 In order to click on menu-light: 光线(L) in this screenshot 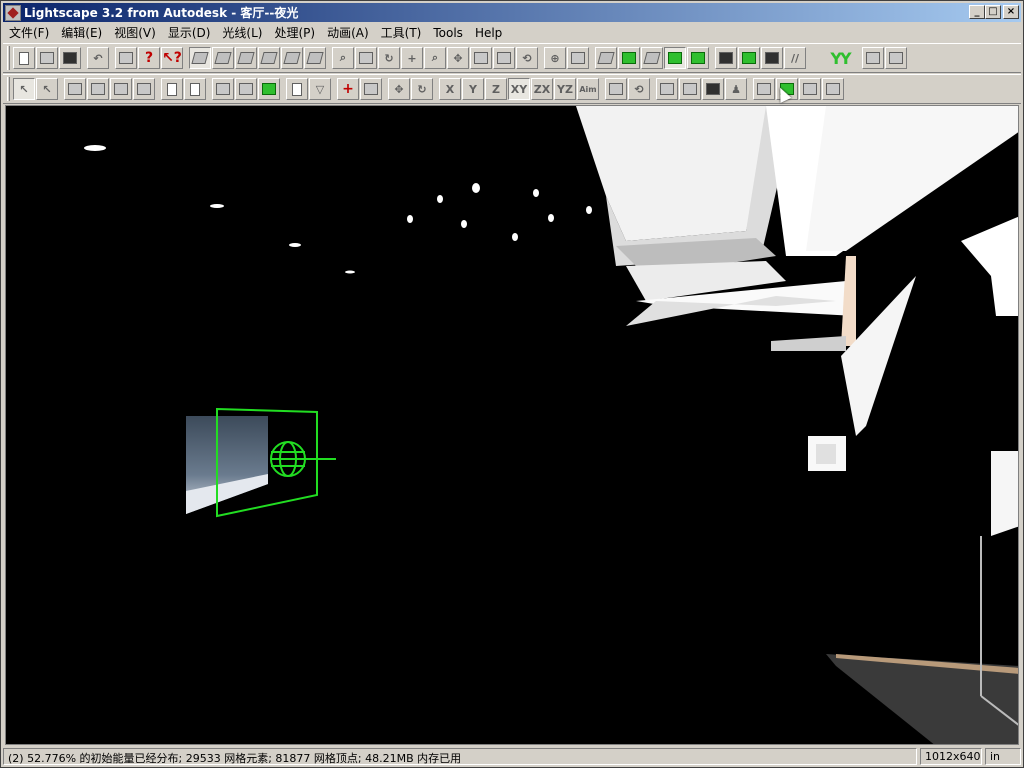, I will do `click(242, 32)`.